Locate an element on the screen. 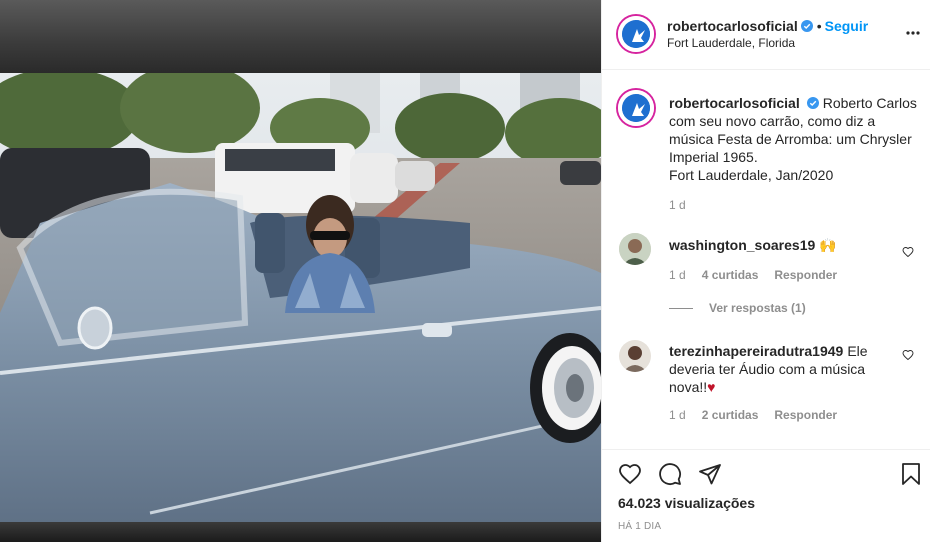  caption-line: com seu novo carrão, como diz a is located at coordinates (772, 121).